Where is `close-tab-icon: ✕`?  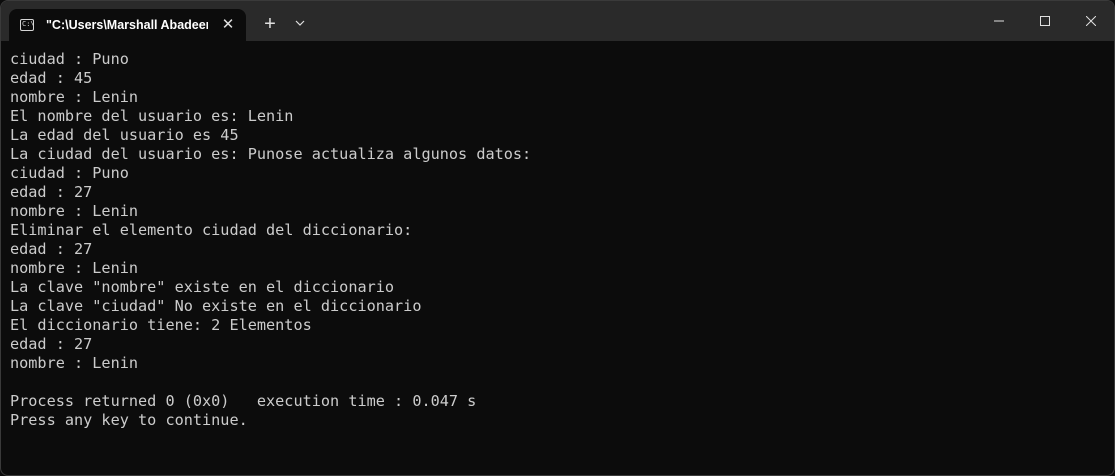
close-tab-icon: ✕ is located at coordinates (228, 25).